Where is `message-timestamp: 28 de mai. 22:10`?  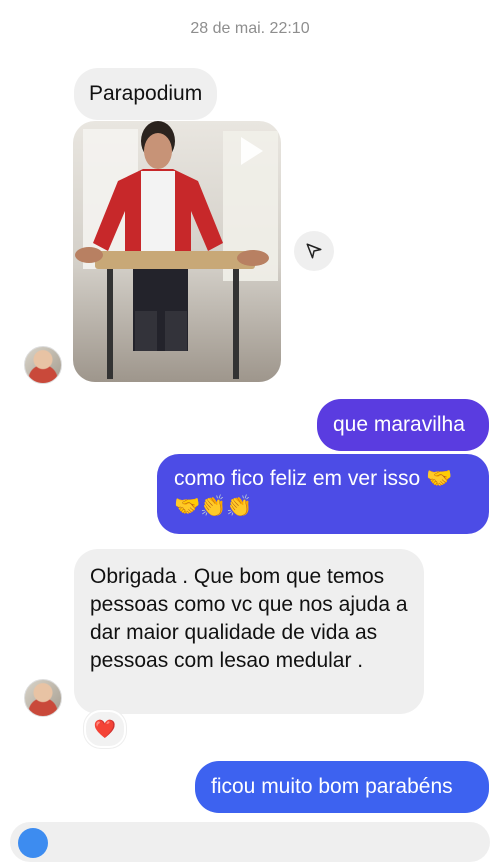 message-timestamp: 28 de mai. 22:10 is located at coordinates (250, 28).